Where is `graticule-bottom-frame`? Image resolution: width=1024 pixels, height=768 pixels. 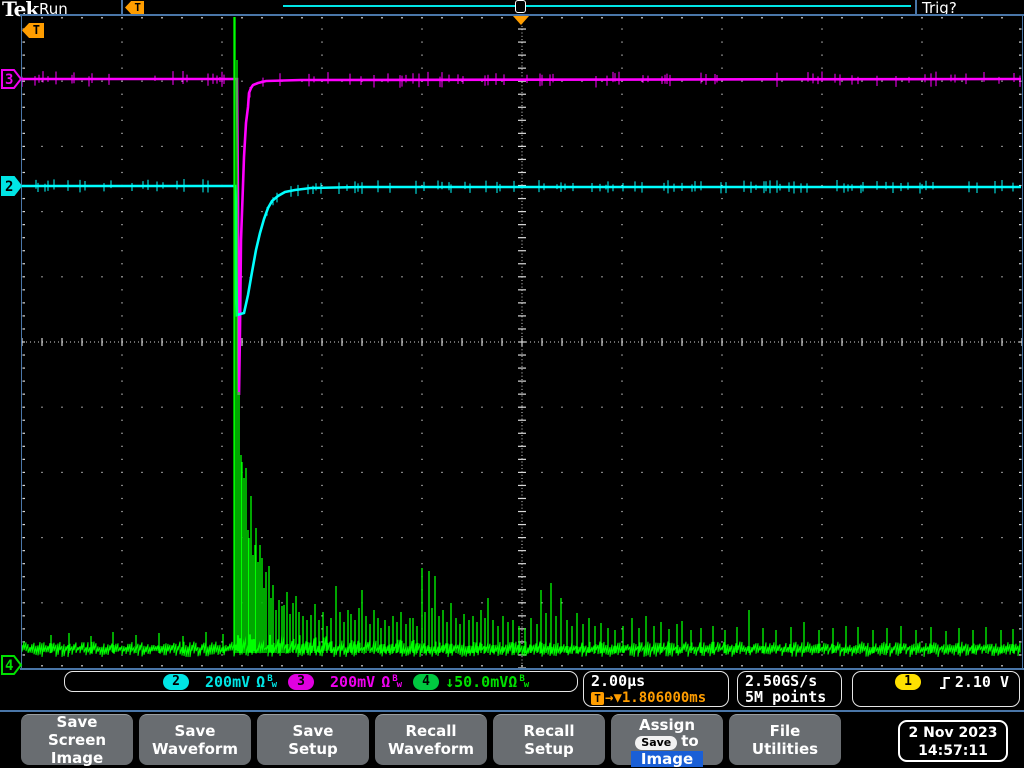 graticule-bottom-frame is located at coordinates (522, 669).